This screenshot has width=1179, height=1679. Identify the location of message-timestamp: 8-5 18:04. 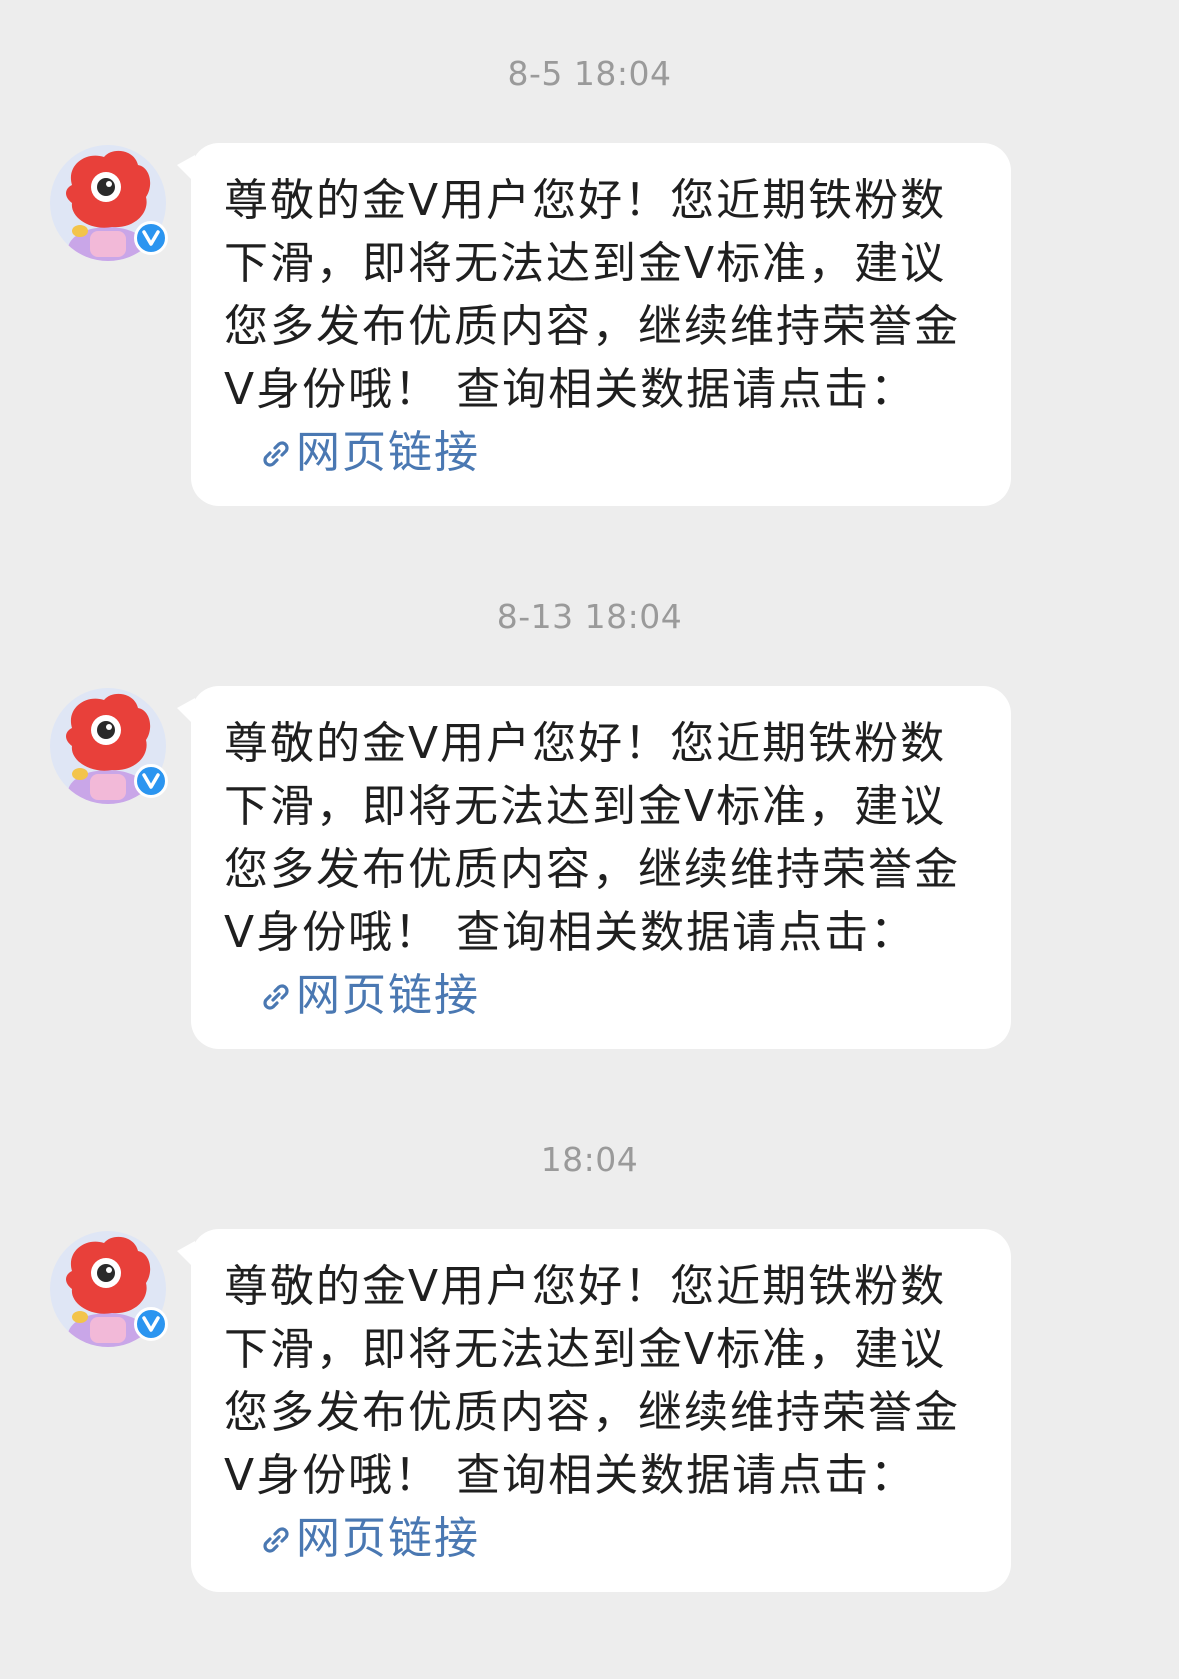
(589, 73).